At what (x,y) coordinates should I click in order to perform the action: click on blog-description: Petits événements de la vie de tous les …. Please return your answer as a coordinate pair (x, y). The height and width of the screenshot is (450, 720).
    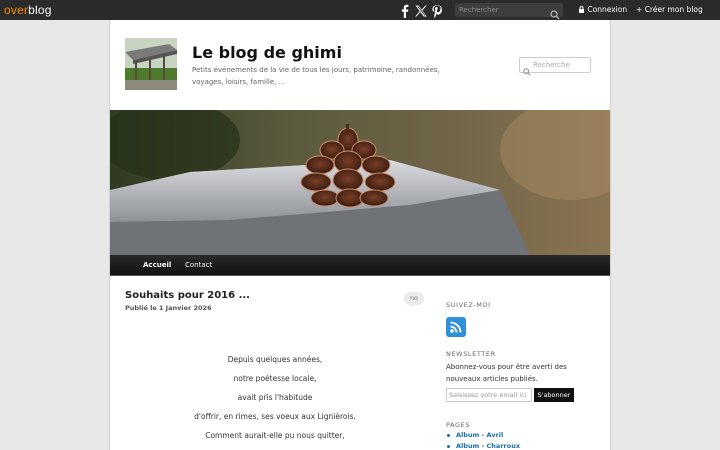
    Looking at the image, I should click on (316, 76).